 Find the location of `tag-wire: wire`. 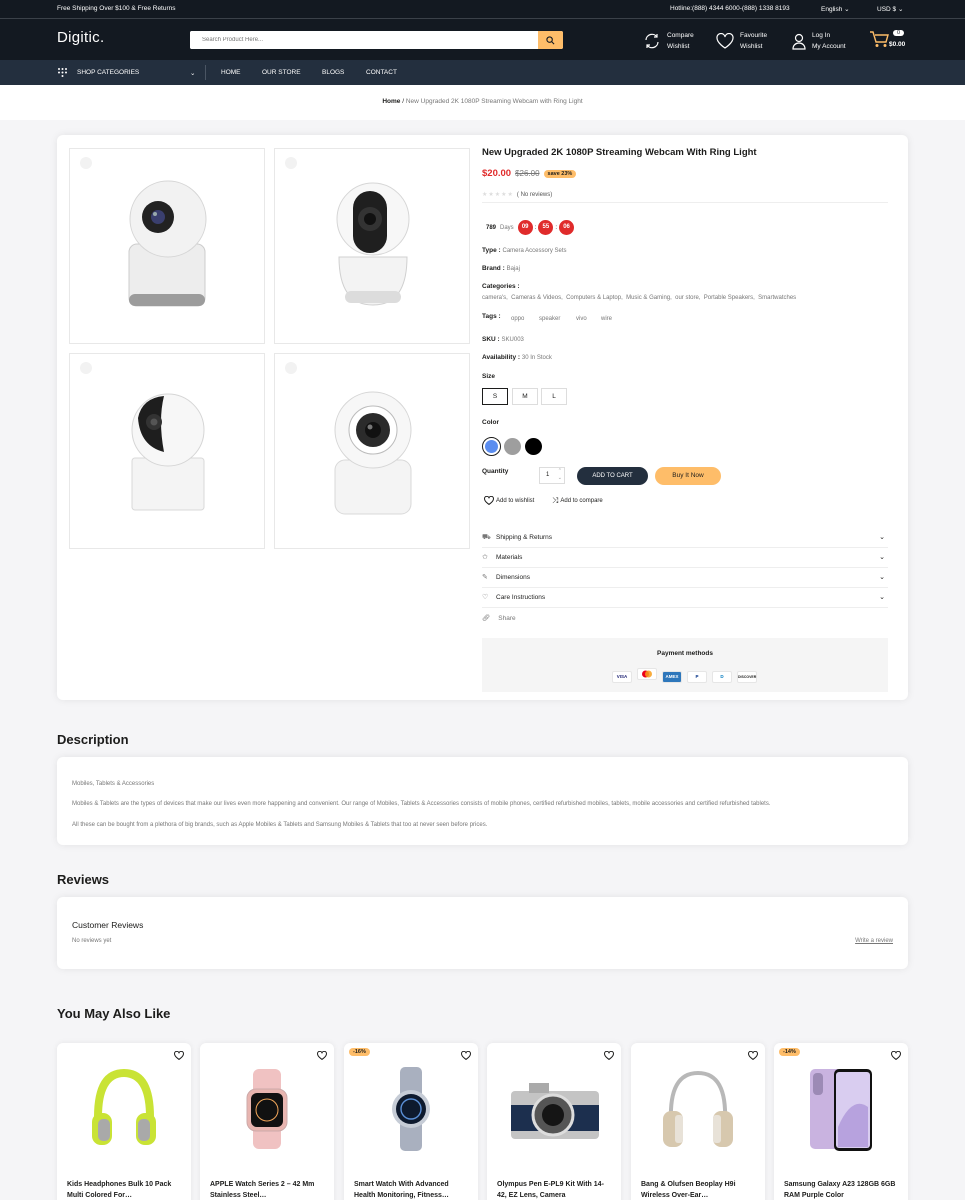

tag-wire: wire is located at coordinates (606, 319).